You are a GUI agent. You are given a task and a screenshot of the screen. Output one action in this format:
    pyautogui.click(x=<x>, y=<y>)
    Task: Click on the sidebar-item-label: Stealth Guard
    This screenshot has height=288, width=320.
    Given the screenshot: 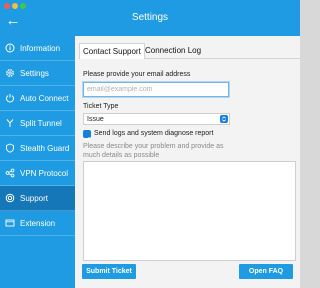 What is the action you would take?
    pyautogui.click(x=45, y=148)
    